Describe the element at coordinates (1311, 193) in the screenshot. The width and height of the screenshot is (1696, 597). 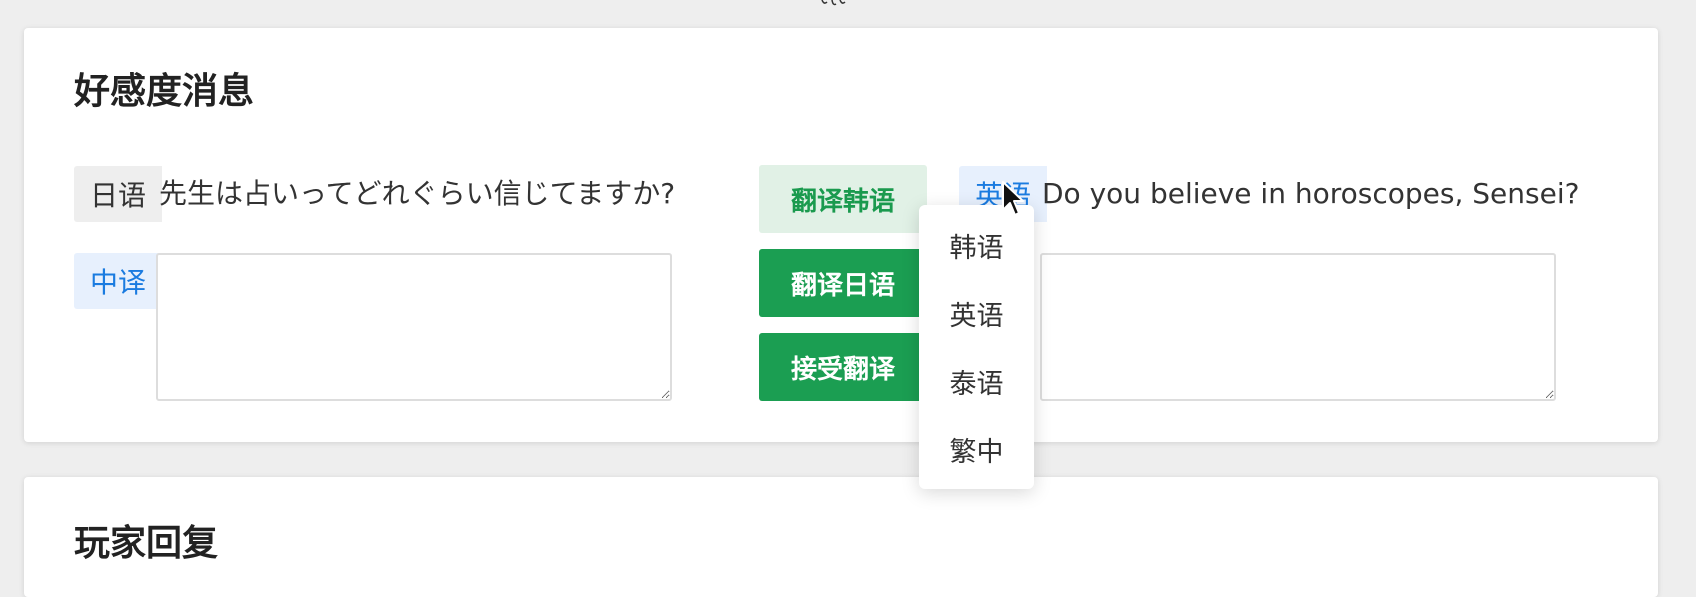
I see `target-translated-text: Do you believe in horoscopes, Sensei?` at that location.